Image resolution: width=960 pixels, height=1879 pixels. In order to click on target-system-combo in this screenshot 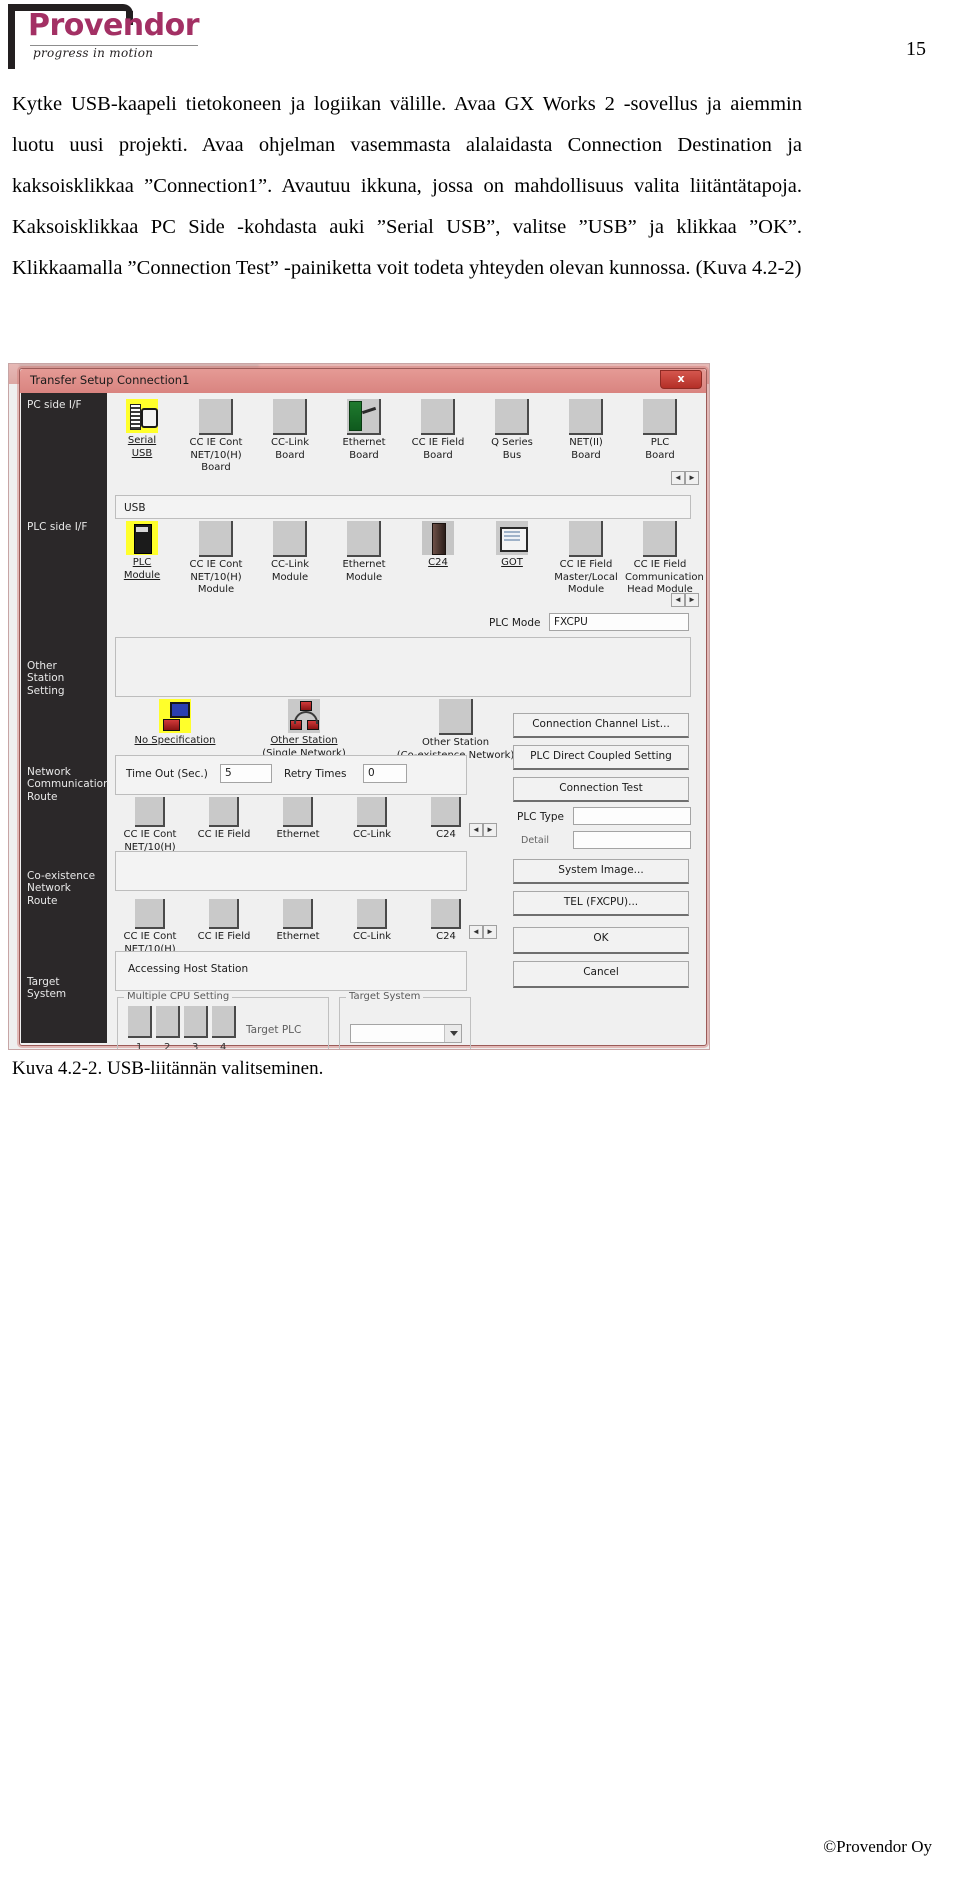, I will do `click(406, 1033)`.